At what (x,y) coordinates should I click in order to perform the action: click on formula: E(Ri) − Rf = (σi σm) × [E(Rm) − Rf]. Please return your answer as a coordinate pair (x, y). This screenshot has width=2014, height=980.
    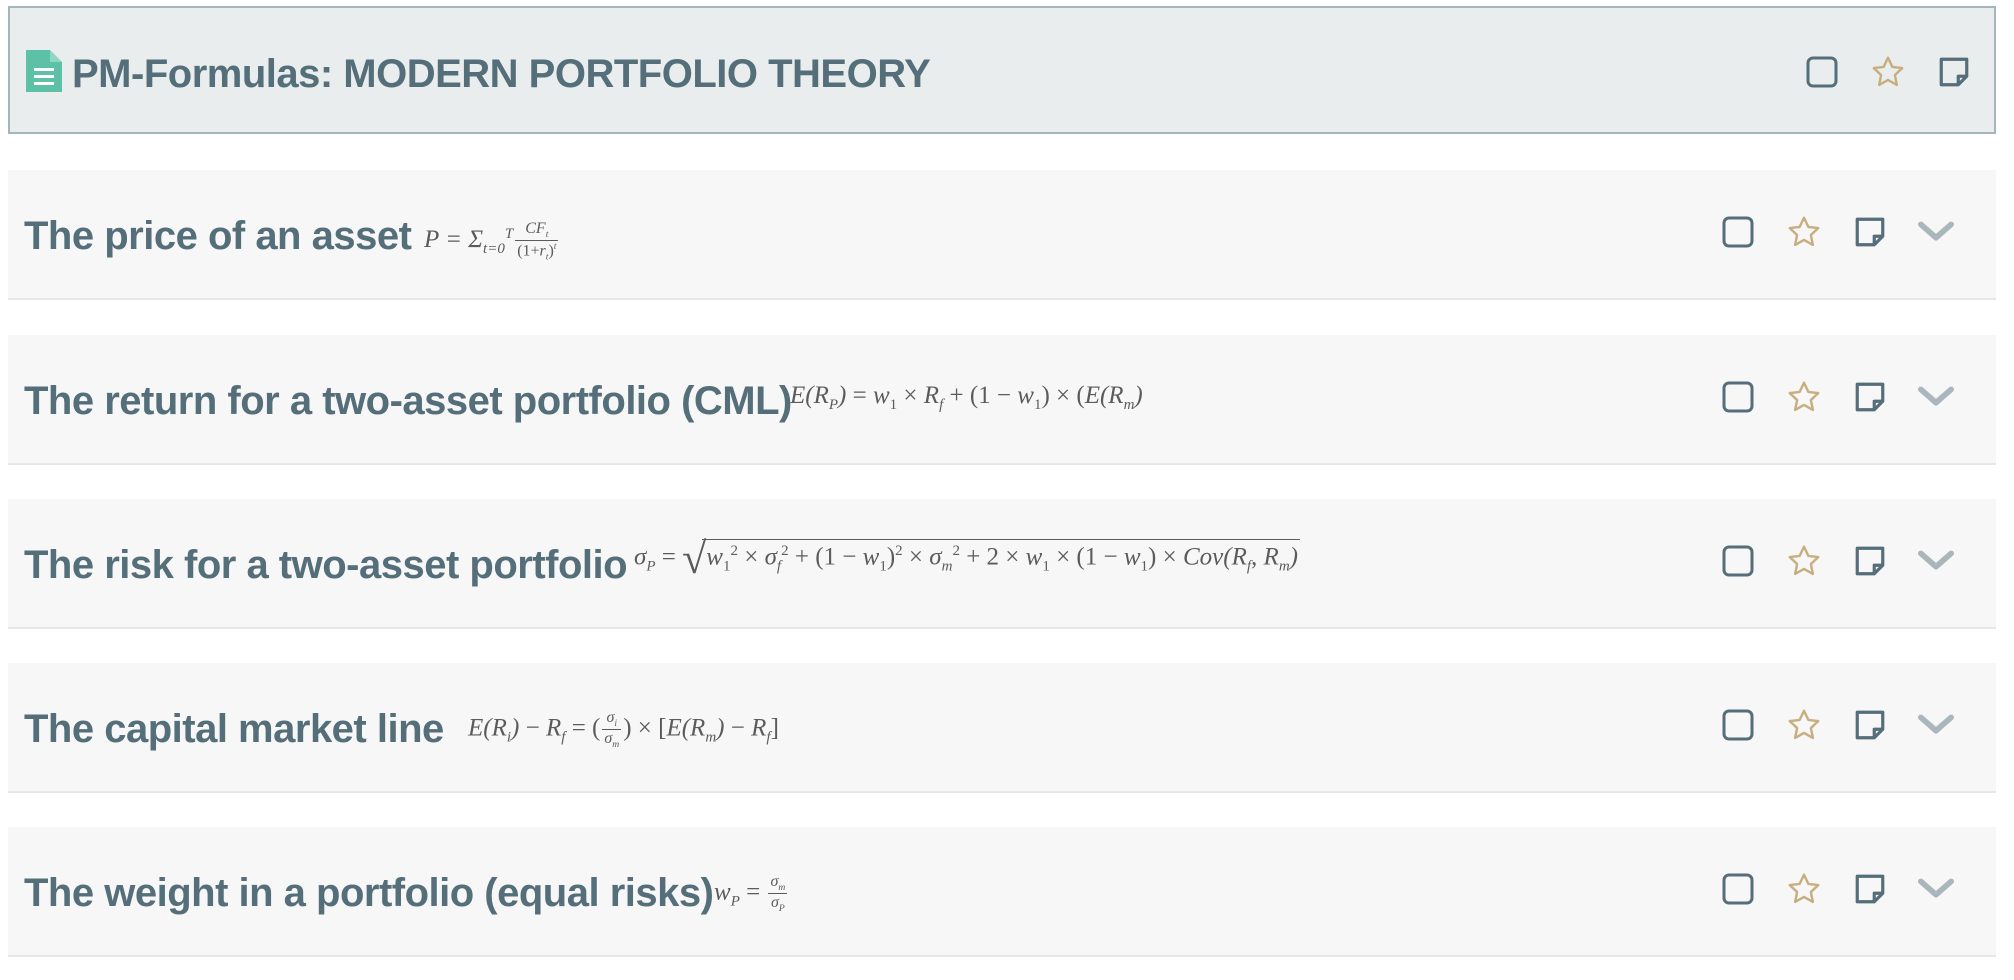
    Looking at the image, I should click on (623, 730).